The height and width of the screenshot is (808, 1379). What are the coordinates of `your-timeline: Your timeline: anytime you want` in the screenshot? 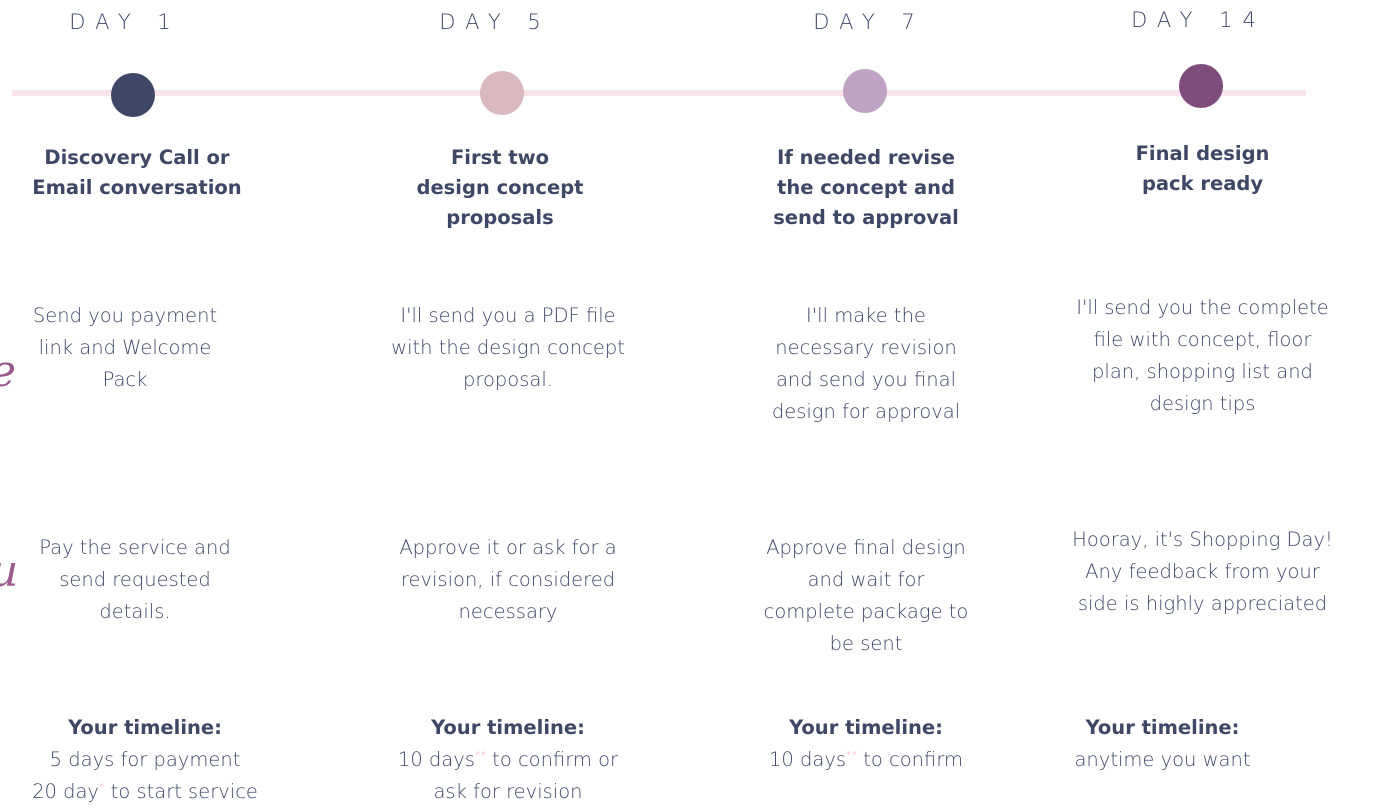 It's located at (1162, 744).